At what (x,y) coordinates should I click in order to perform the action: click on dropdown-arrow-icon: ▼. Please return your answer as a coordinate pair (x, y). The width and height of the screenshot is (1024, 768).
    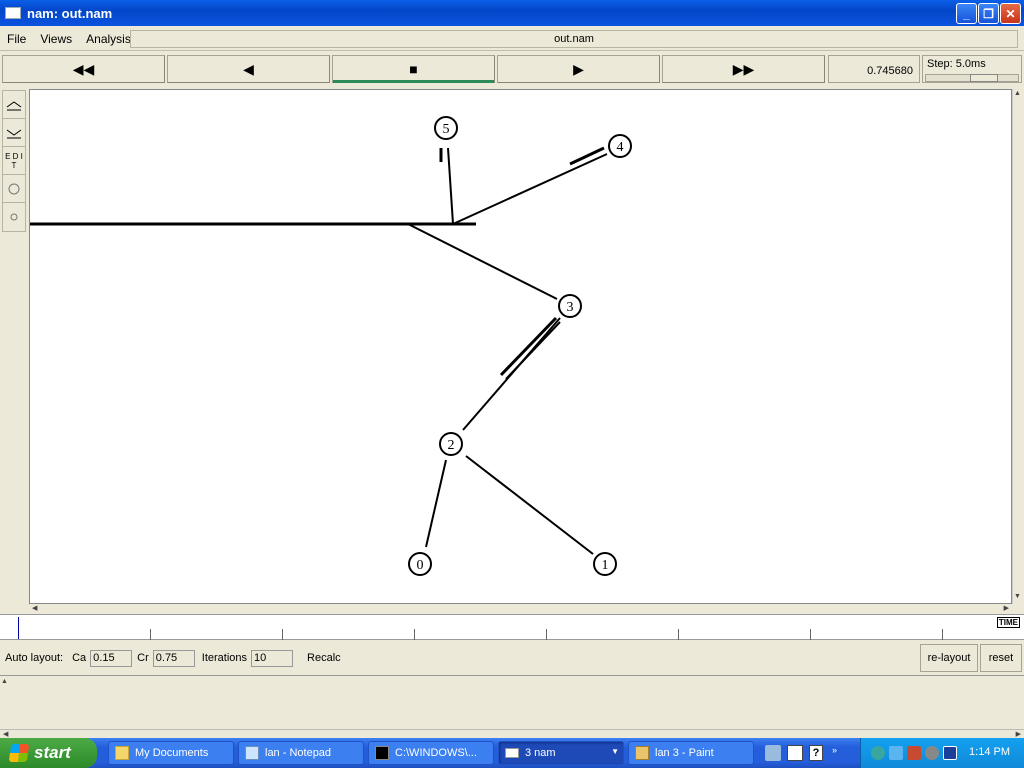
    Looking at the image, I should click on (615, 751).